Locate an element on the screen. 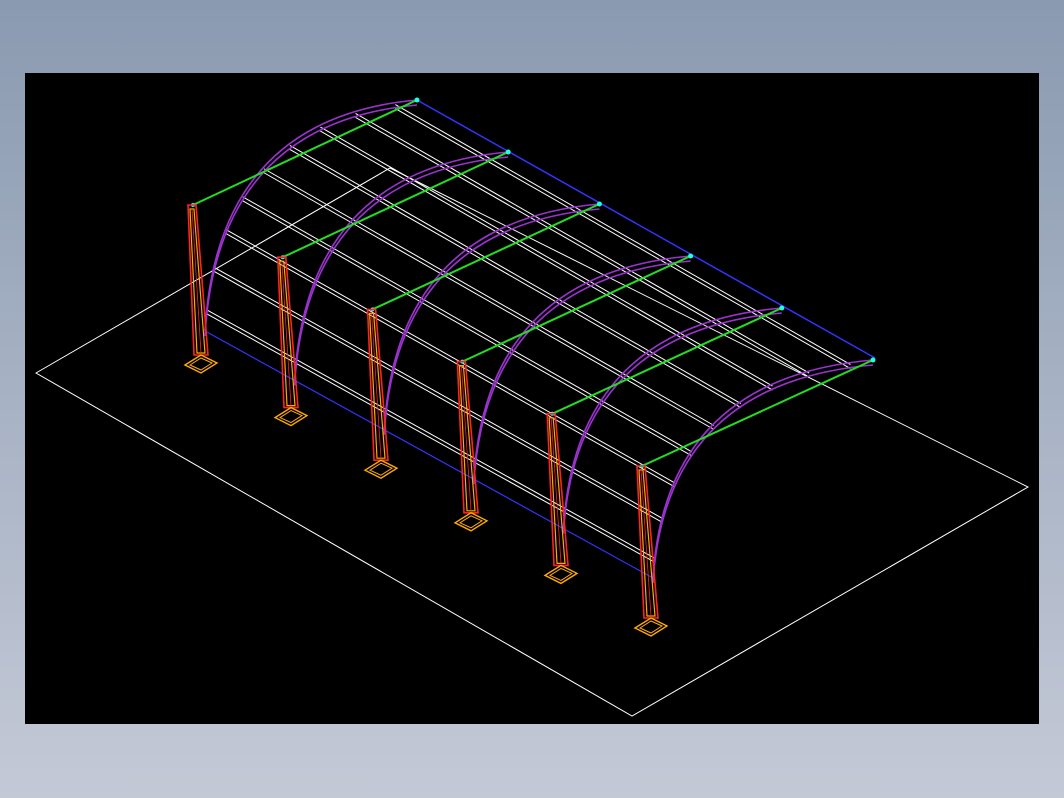 This screenshot has height=798, width=1064. ridge-edge is located at coordinates (646, 229).